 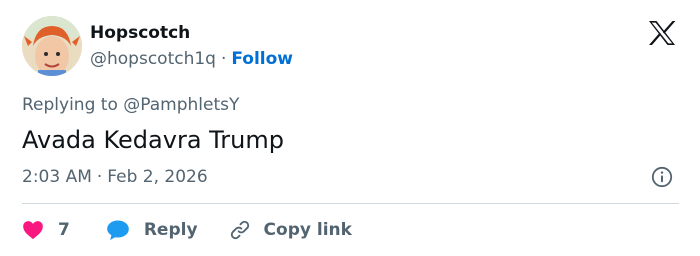 I want to click on action-bar: 7 Reply Copy link, so click(x=187, y=230).